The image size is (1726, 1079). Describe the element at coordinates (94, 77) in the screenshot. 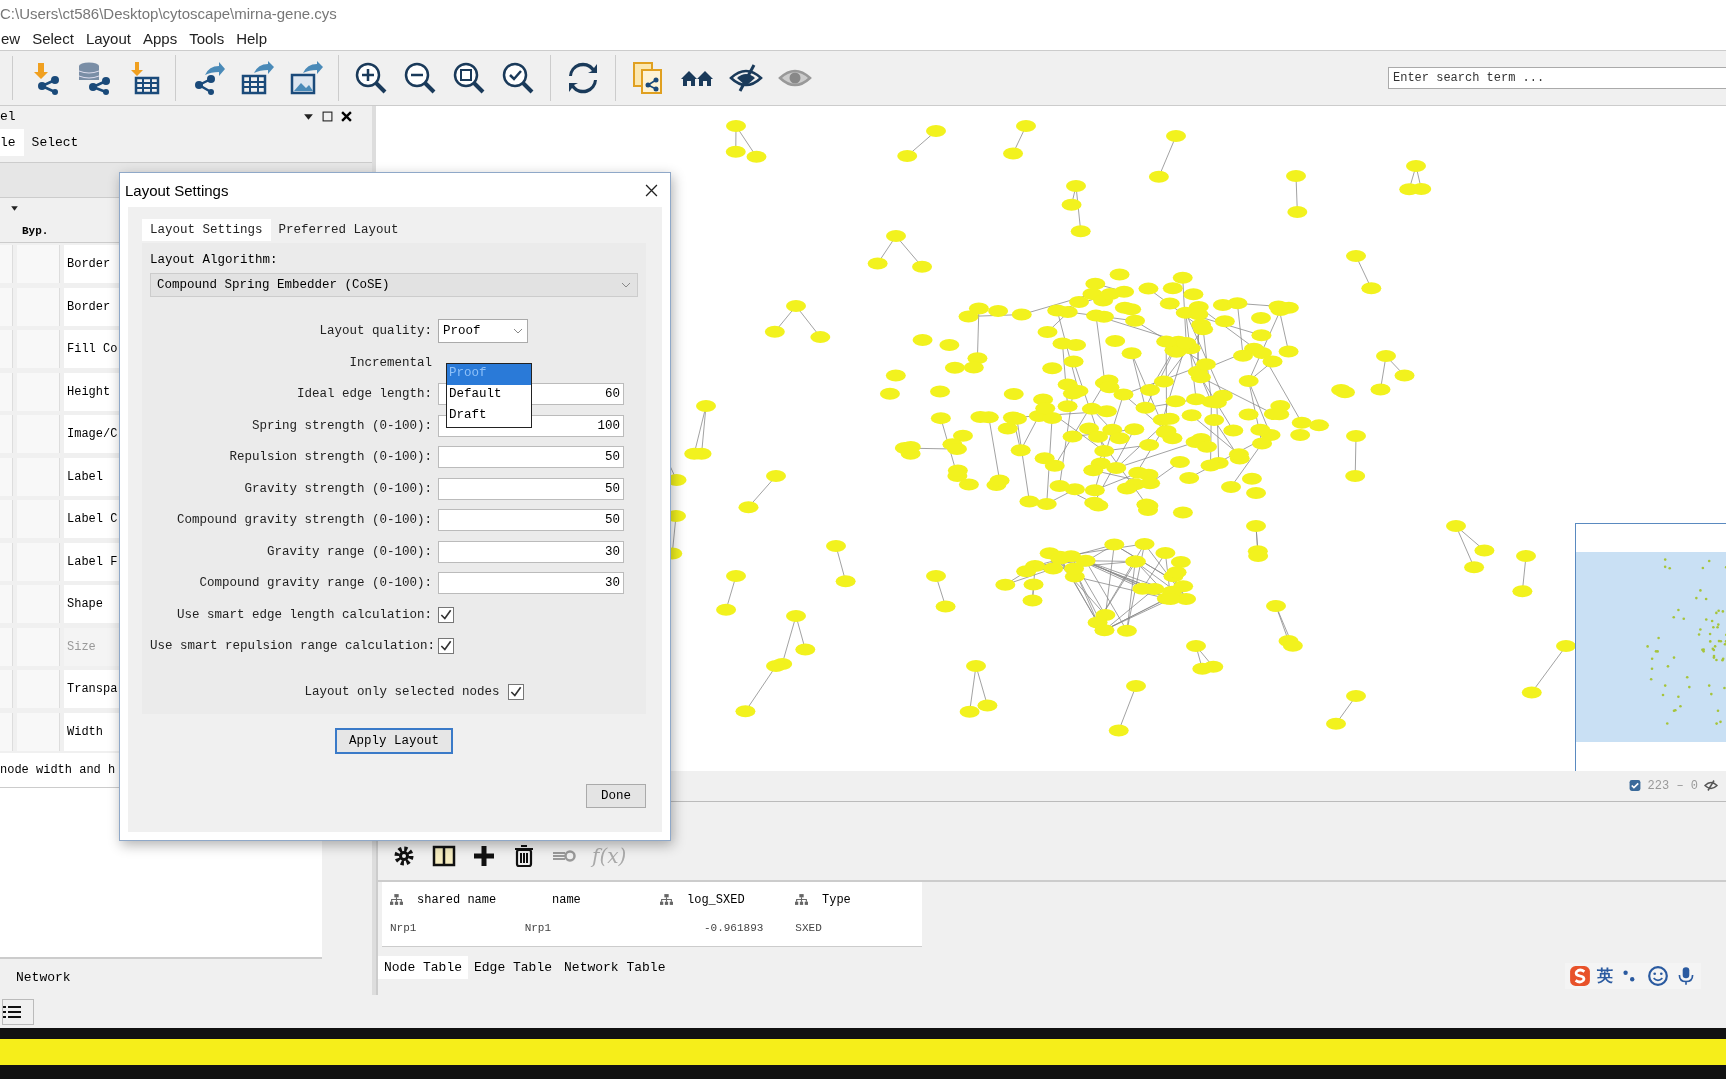

I see `database-network-icon` at that location.